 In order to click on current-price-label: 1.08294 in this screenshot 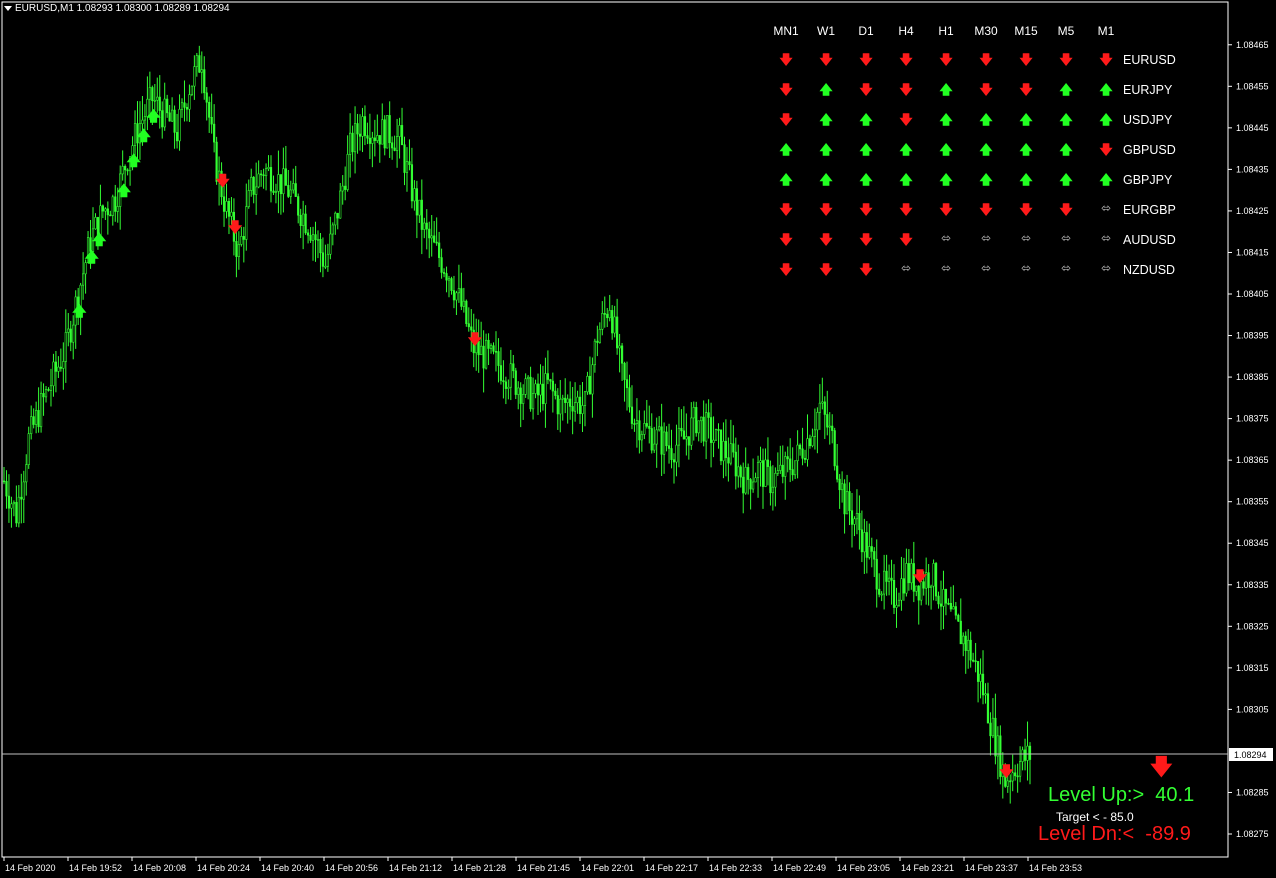, I will do `click(1250, 755)`.